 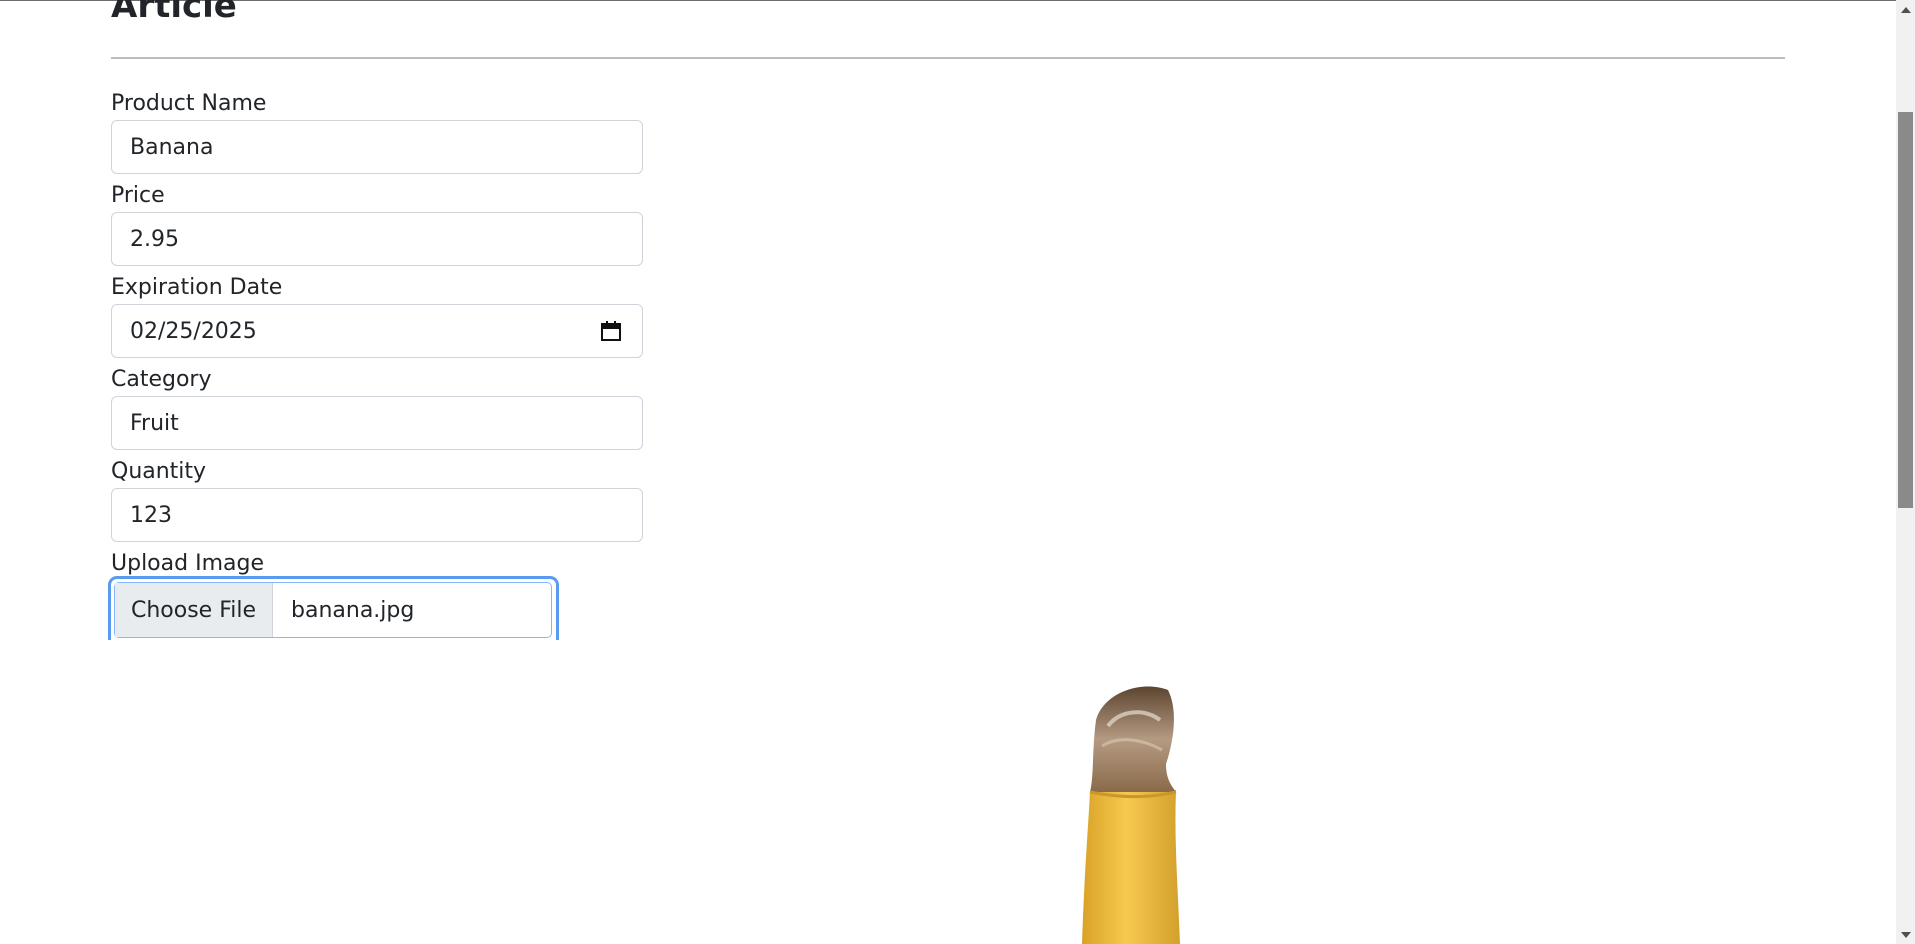 What do you see at coordinates (377, 423) in the screenshot?
I see `category-input: Fruit` at bounding box center [377, 423].